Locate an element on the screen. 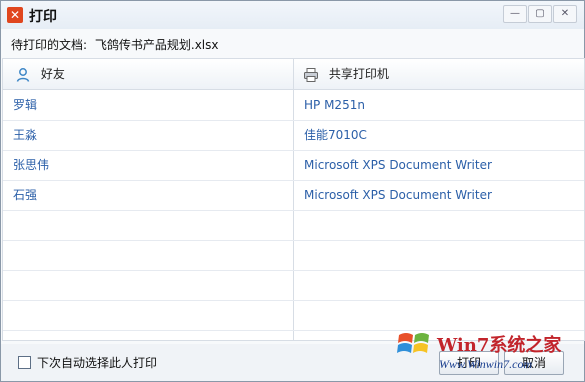 The width and height of the screenshot is (585, 382). maximize-button: ▢ is located at coordinates (540, 14).